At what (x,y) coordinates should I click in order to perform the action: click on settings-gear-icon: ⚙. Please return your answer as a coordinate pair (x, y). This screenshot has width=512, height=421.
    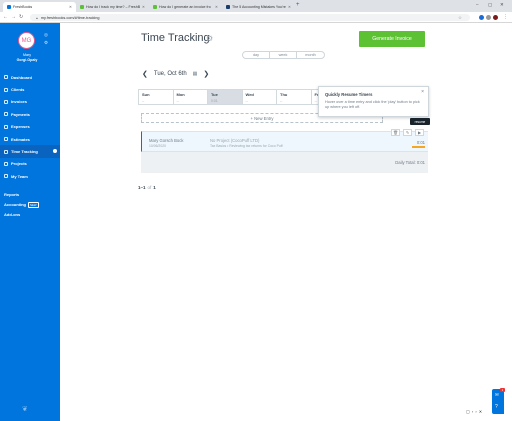
    Looking at the image, I should click on (46, 43).